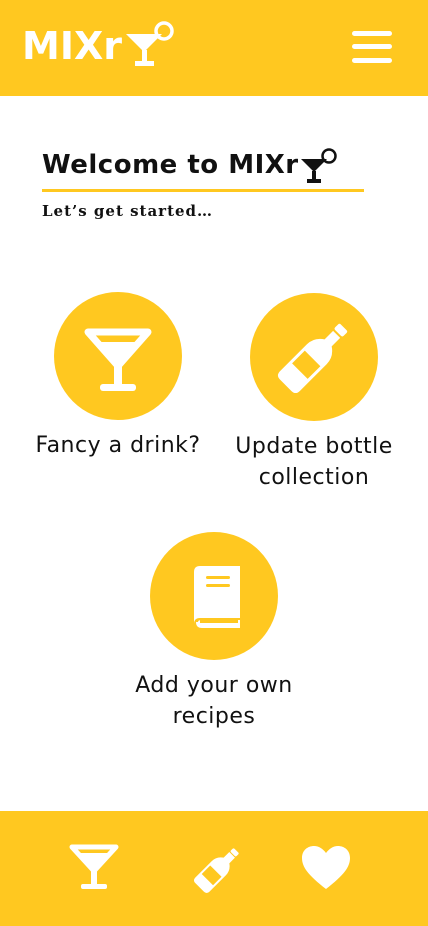  I want to click on welcome-title: Welcome to MIXr, so click(170, 165).